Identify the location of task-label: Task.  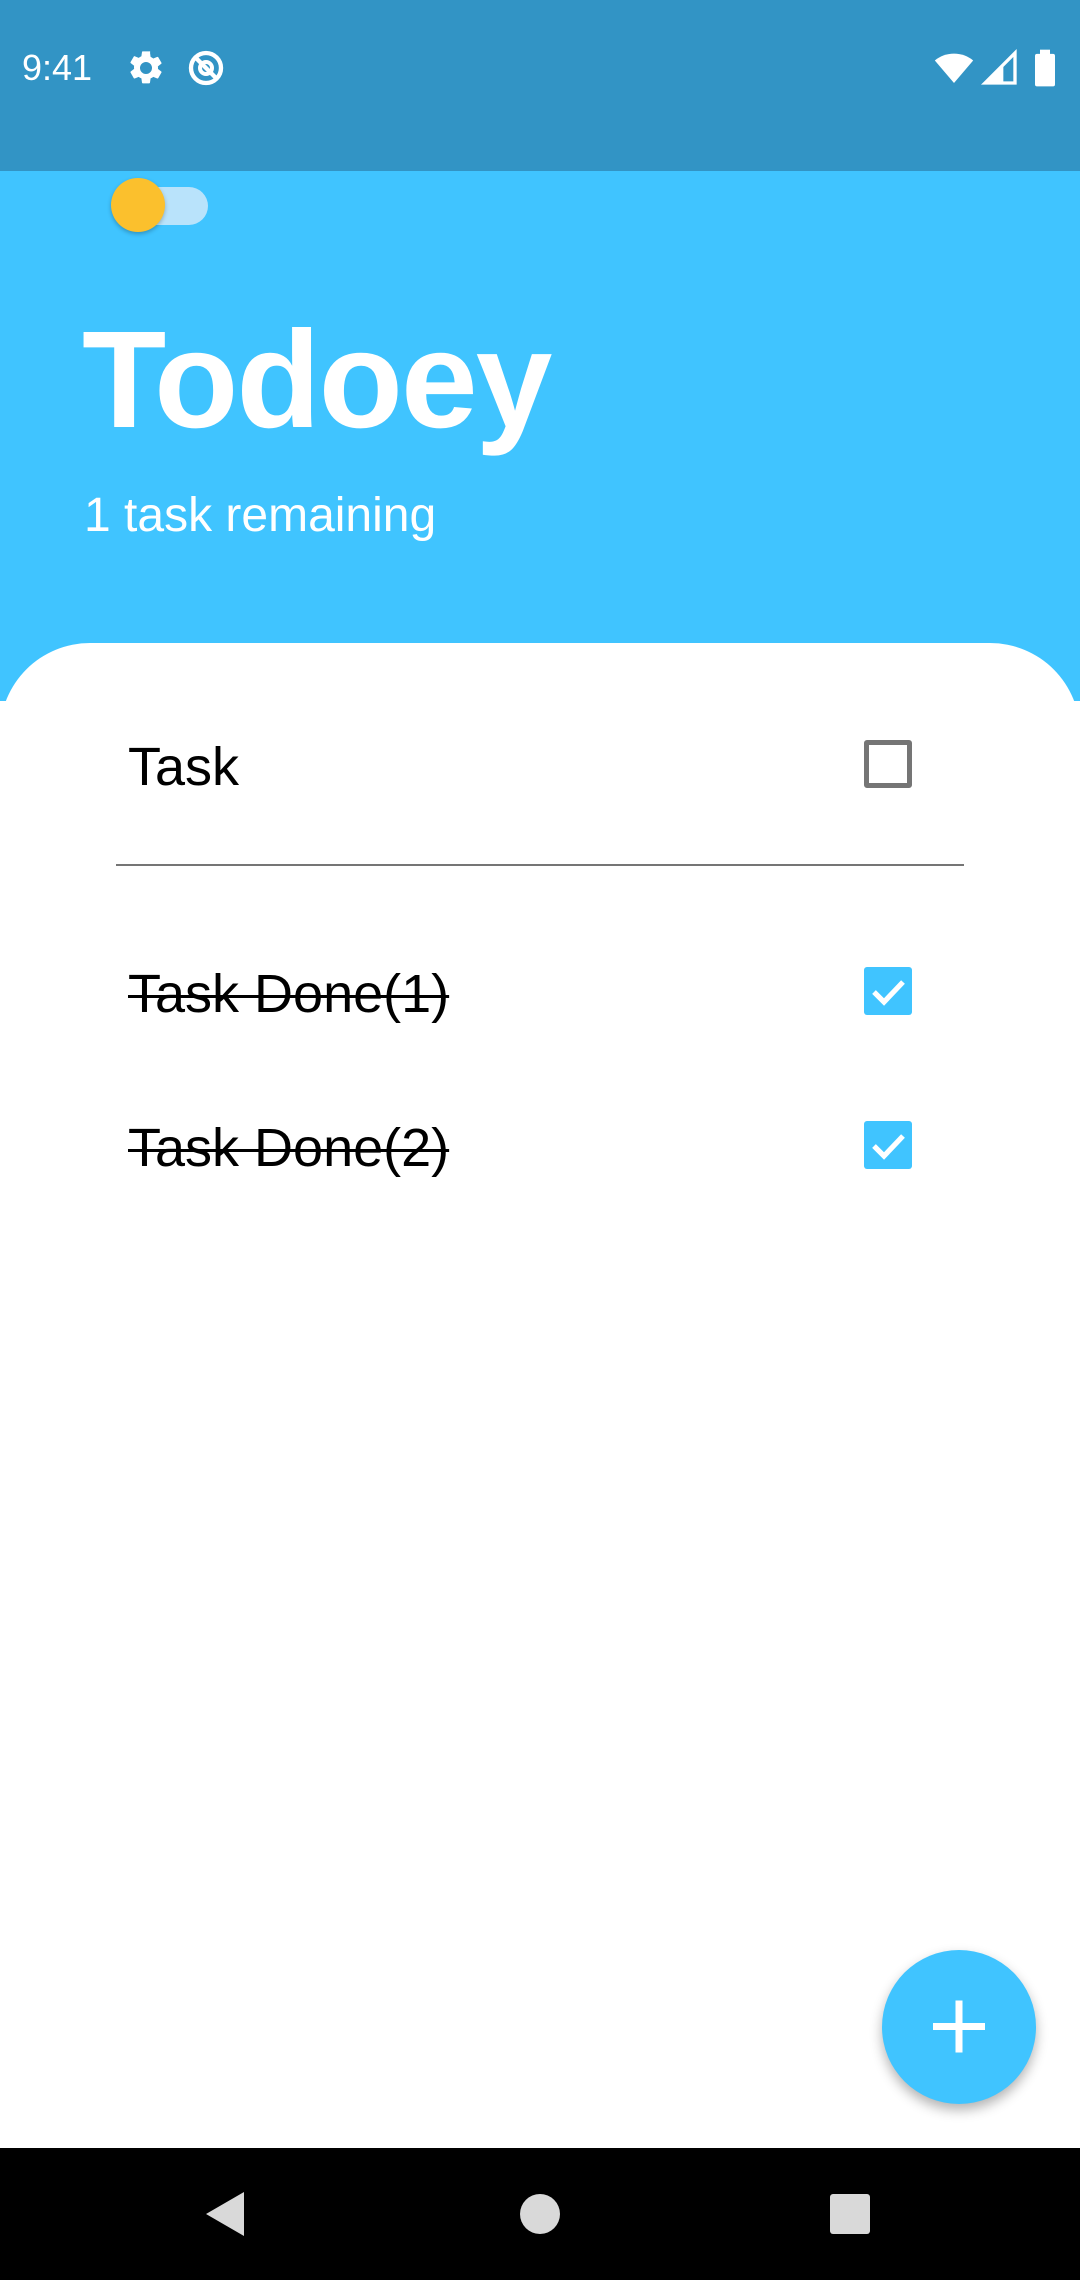
(184, 767).